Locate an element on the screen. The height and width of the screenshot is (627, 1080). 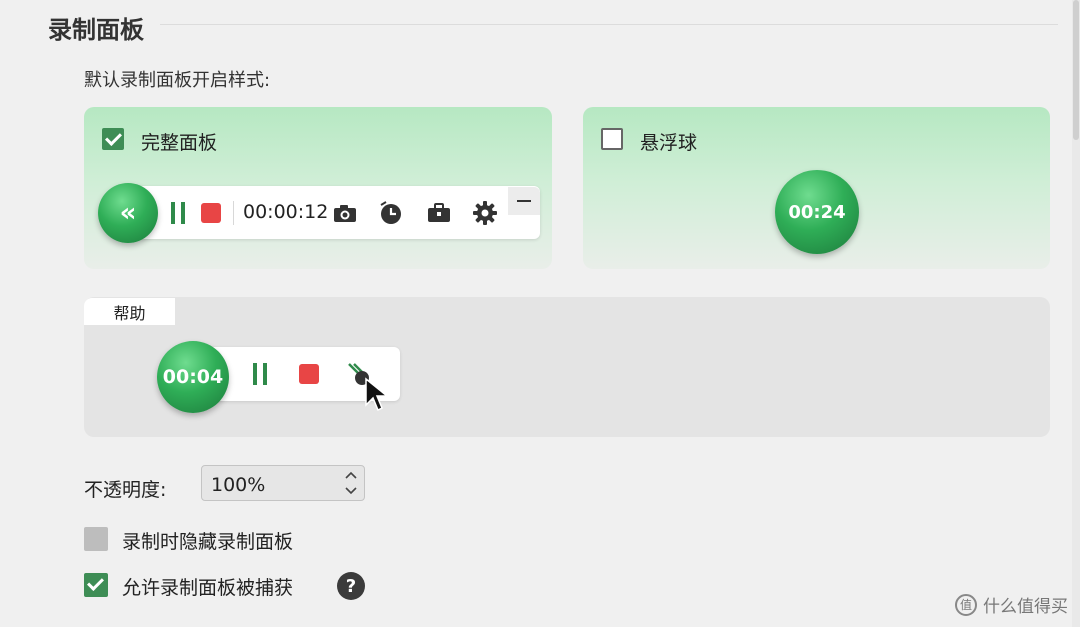
allow-capture-checkbox is located at coordinates (96, 585).